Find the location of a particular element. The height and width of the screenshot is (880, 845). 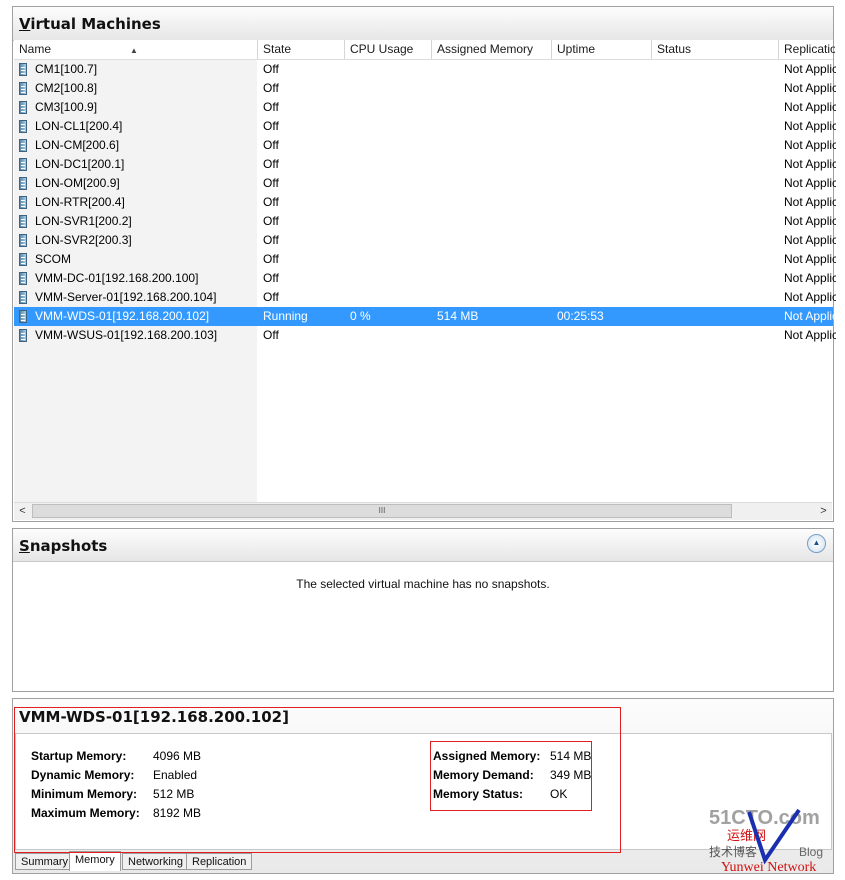

scroll-left-icon: < is located at coordinates (22, 511).